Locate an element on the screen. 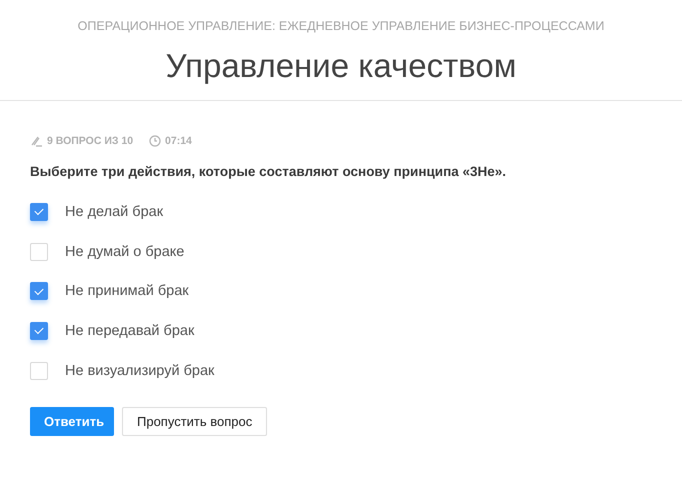  pencil-icon is located at coordinates (36, 141).